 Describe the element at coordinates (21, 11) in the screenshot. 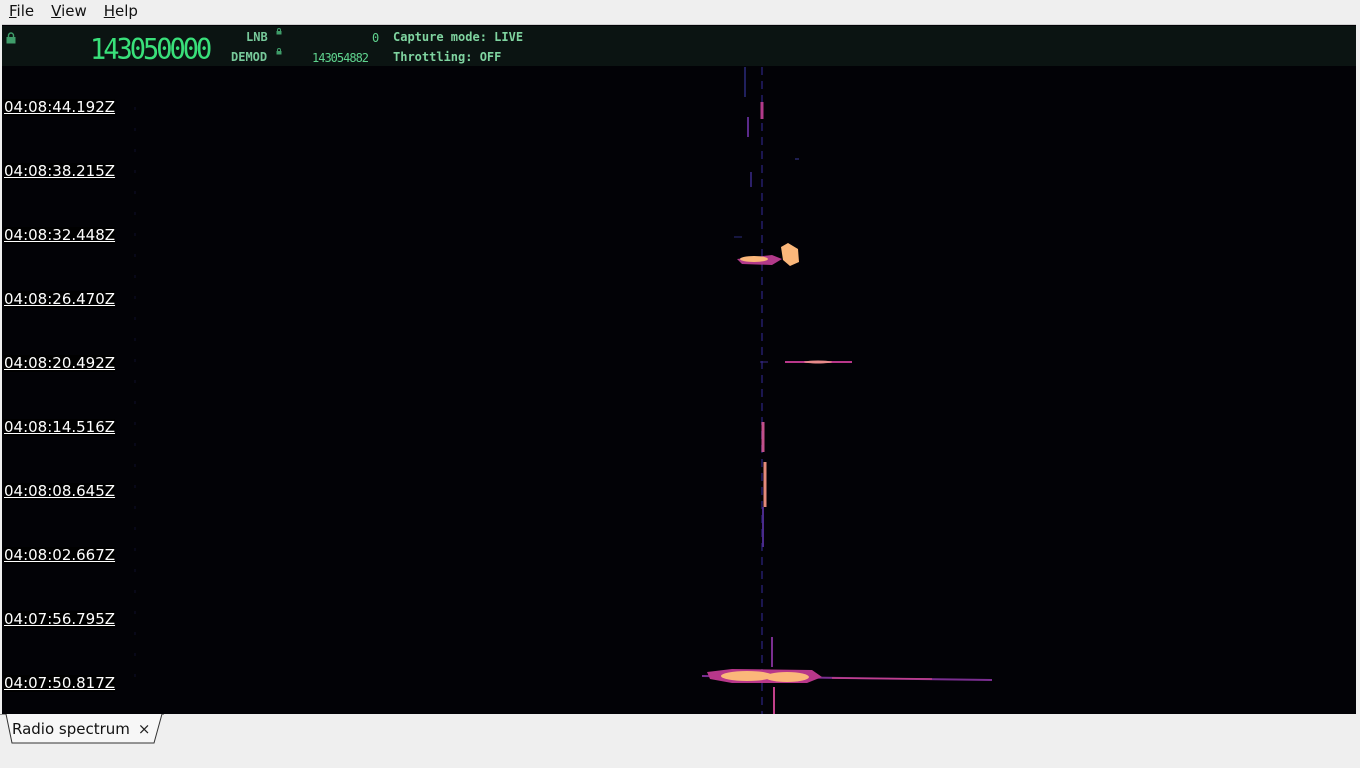

I see `menu-file: File` at that location.